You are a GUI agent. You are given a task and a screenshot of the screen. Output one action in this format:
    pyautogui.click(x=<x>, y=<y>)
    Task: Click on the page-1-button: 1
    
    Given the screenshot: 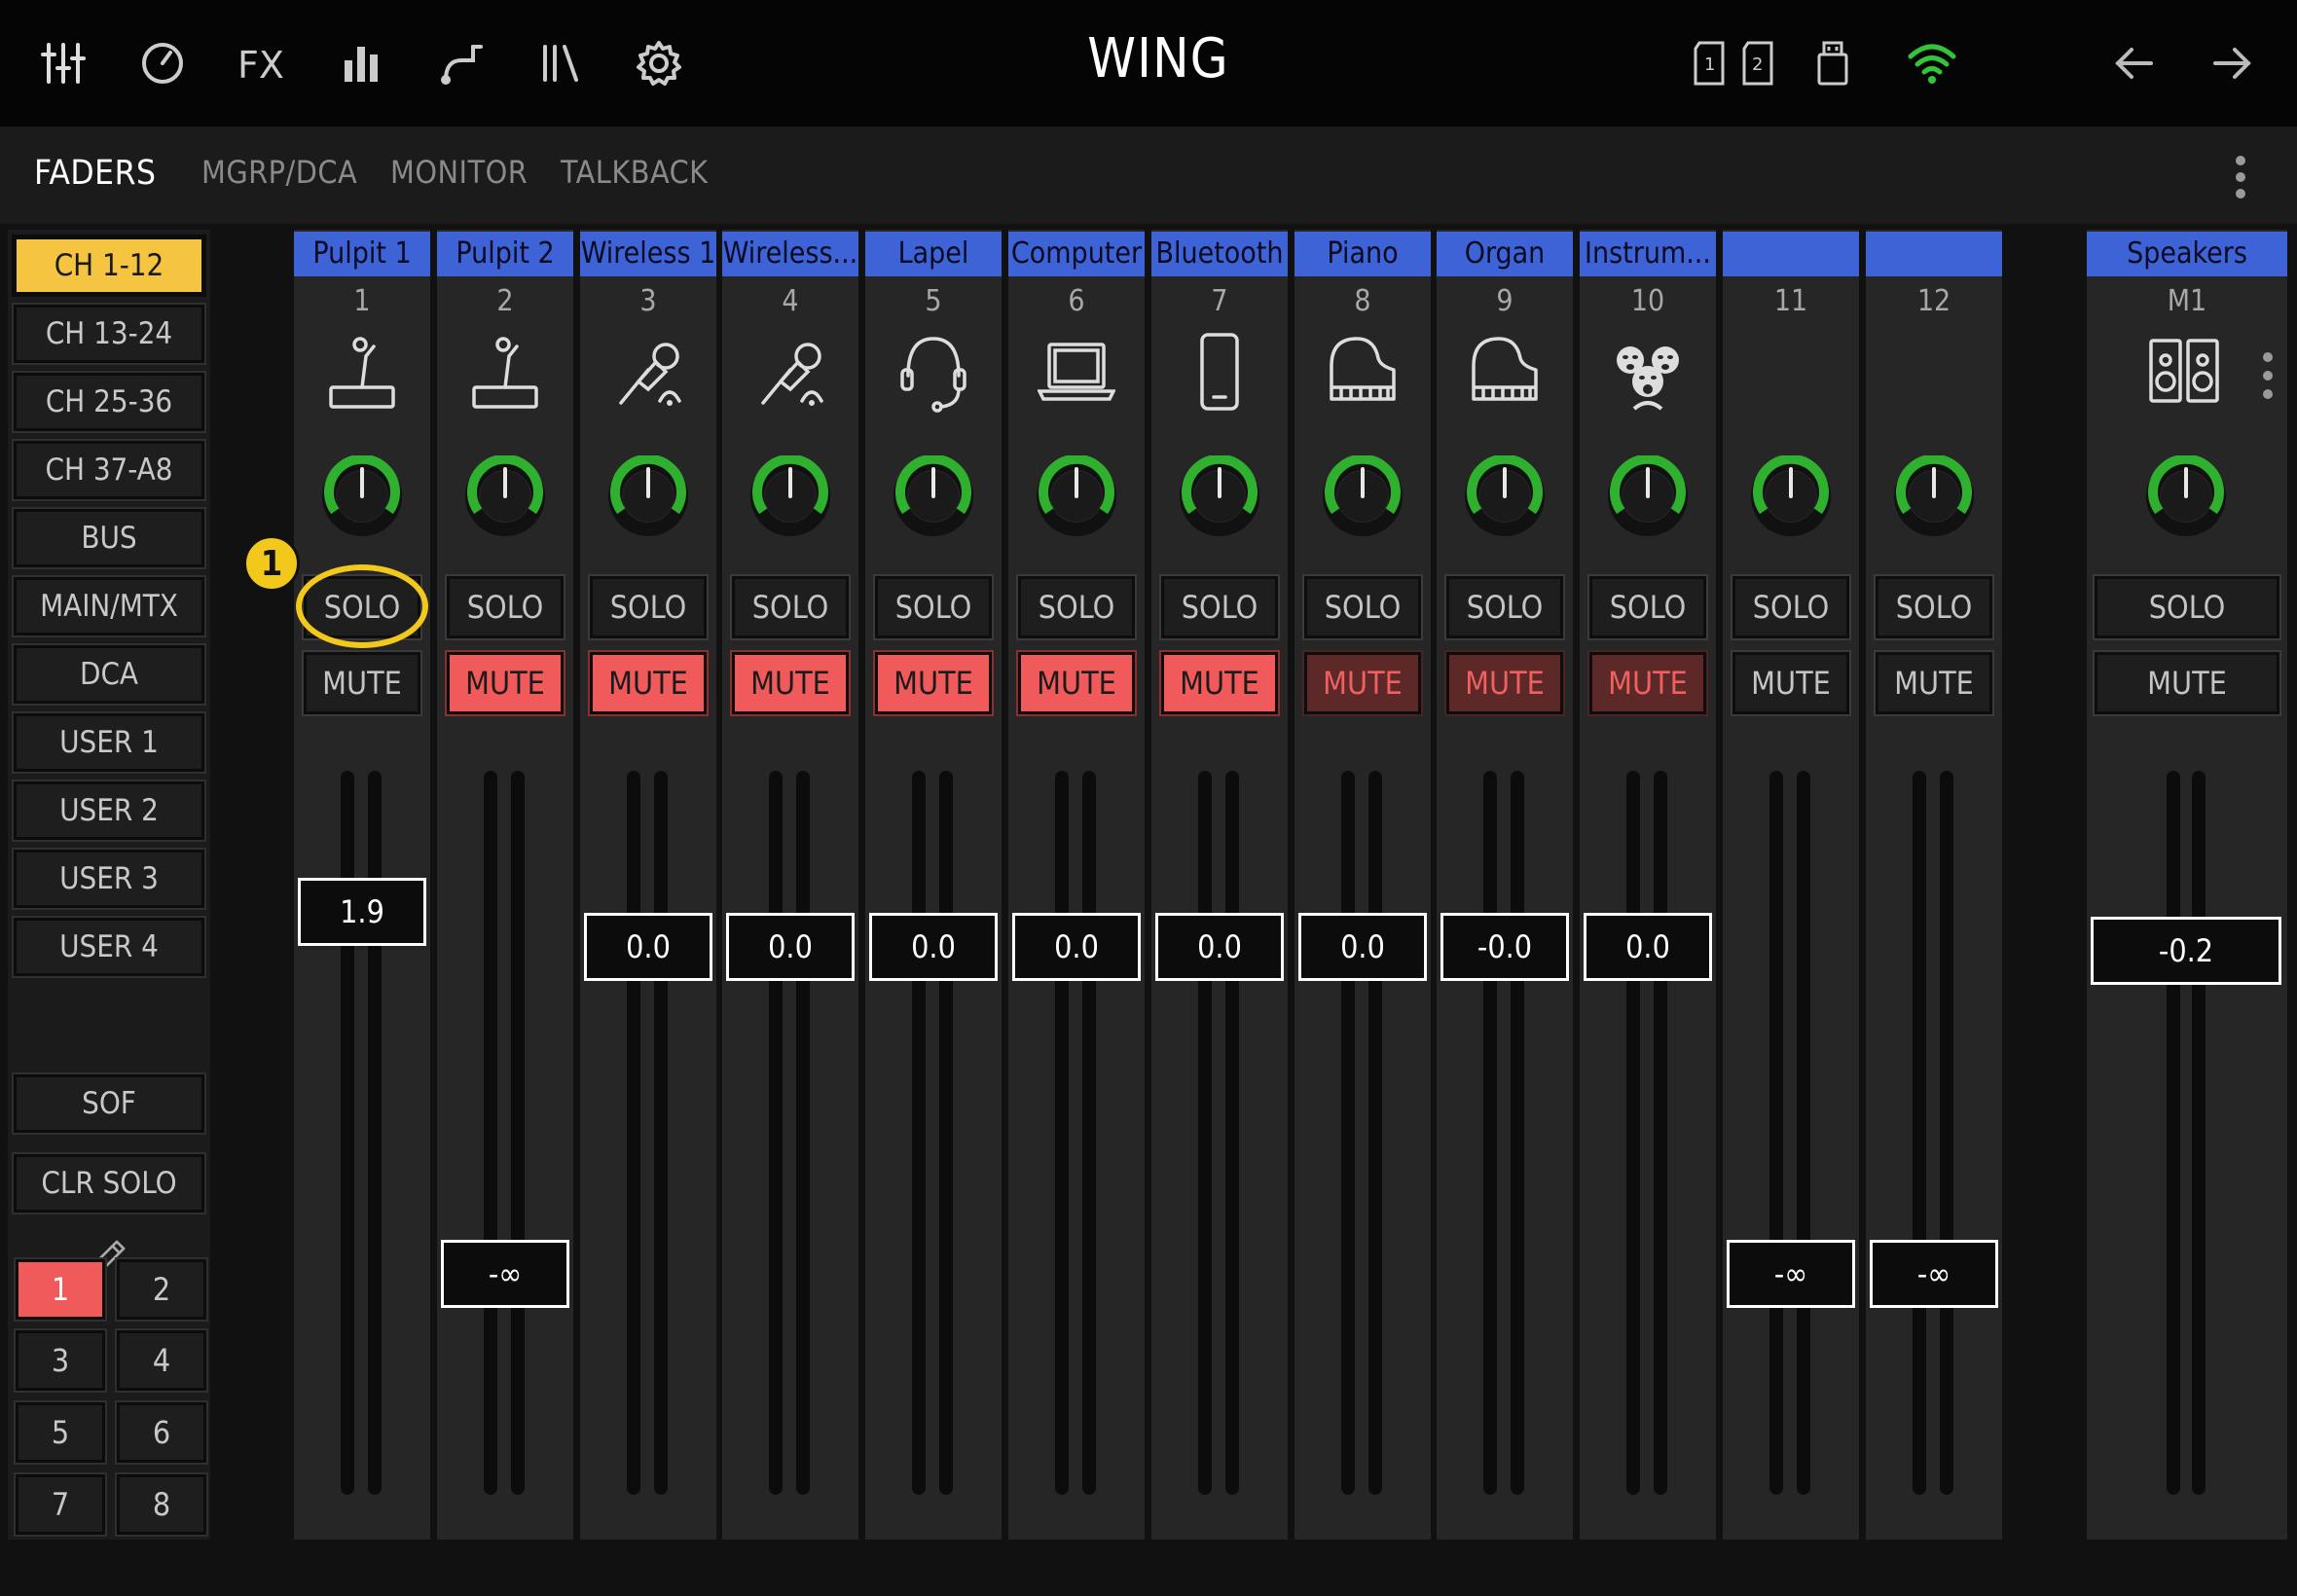 What is the action you would take?
    pyautogui.click(x=60, y=1290)
    